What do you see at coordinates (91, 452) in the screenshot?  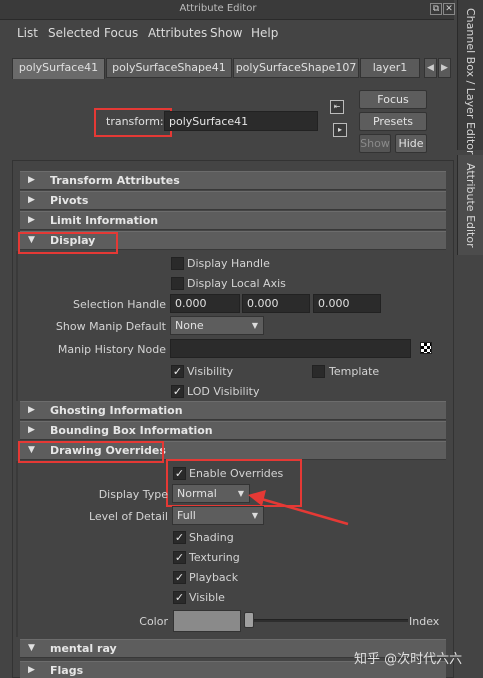 I see `highlight-drawing-overrides-box` at bounding box center [91, 452].